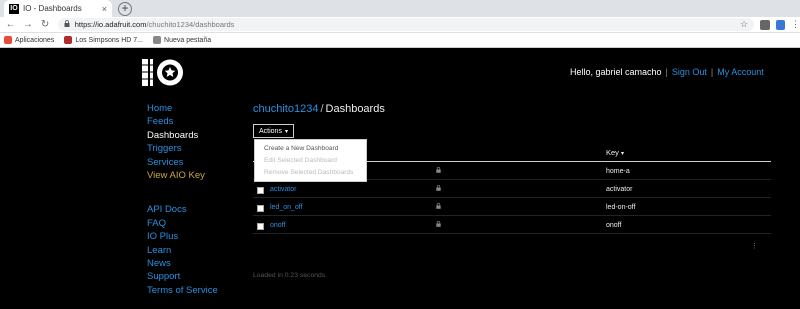 This screenshot has height=309, width=800. Describe the element at coordinates (740, 72) in the screenshot. I see `my-account-link: My Account` at that location.